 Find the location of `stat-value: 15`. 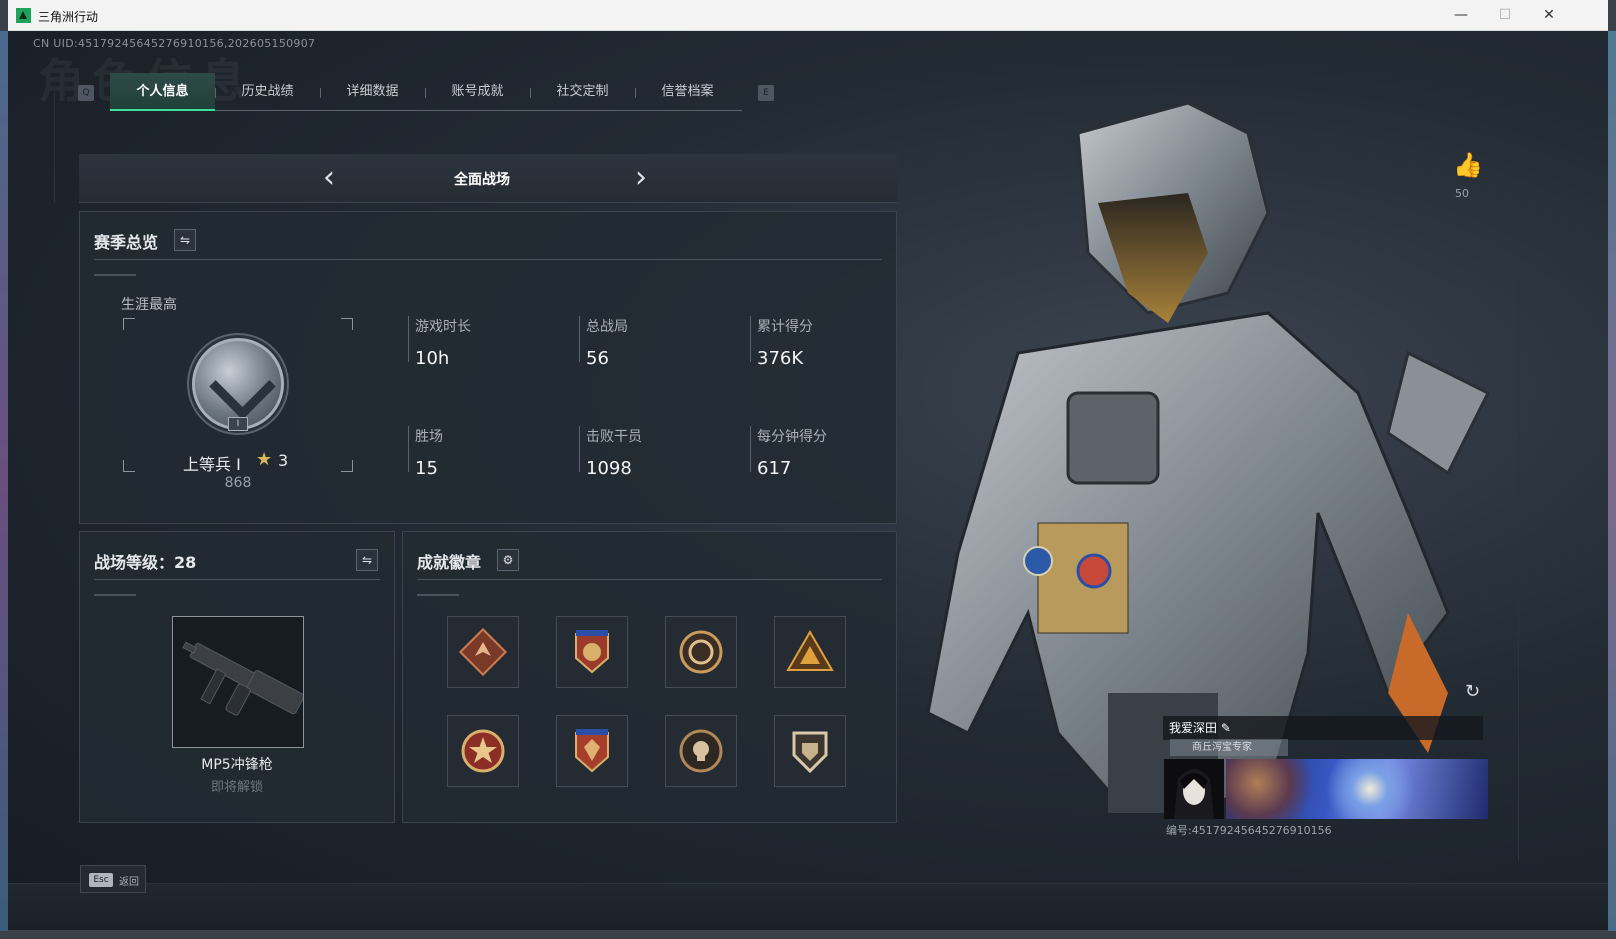

stat-value: 15 is located at coordinates (426, 468).